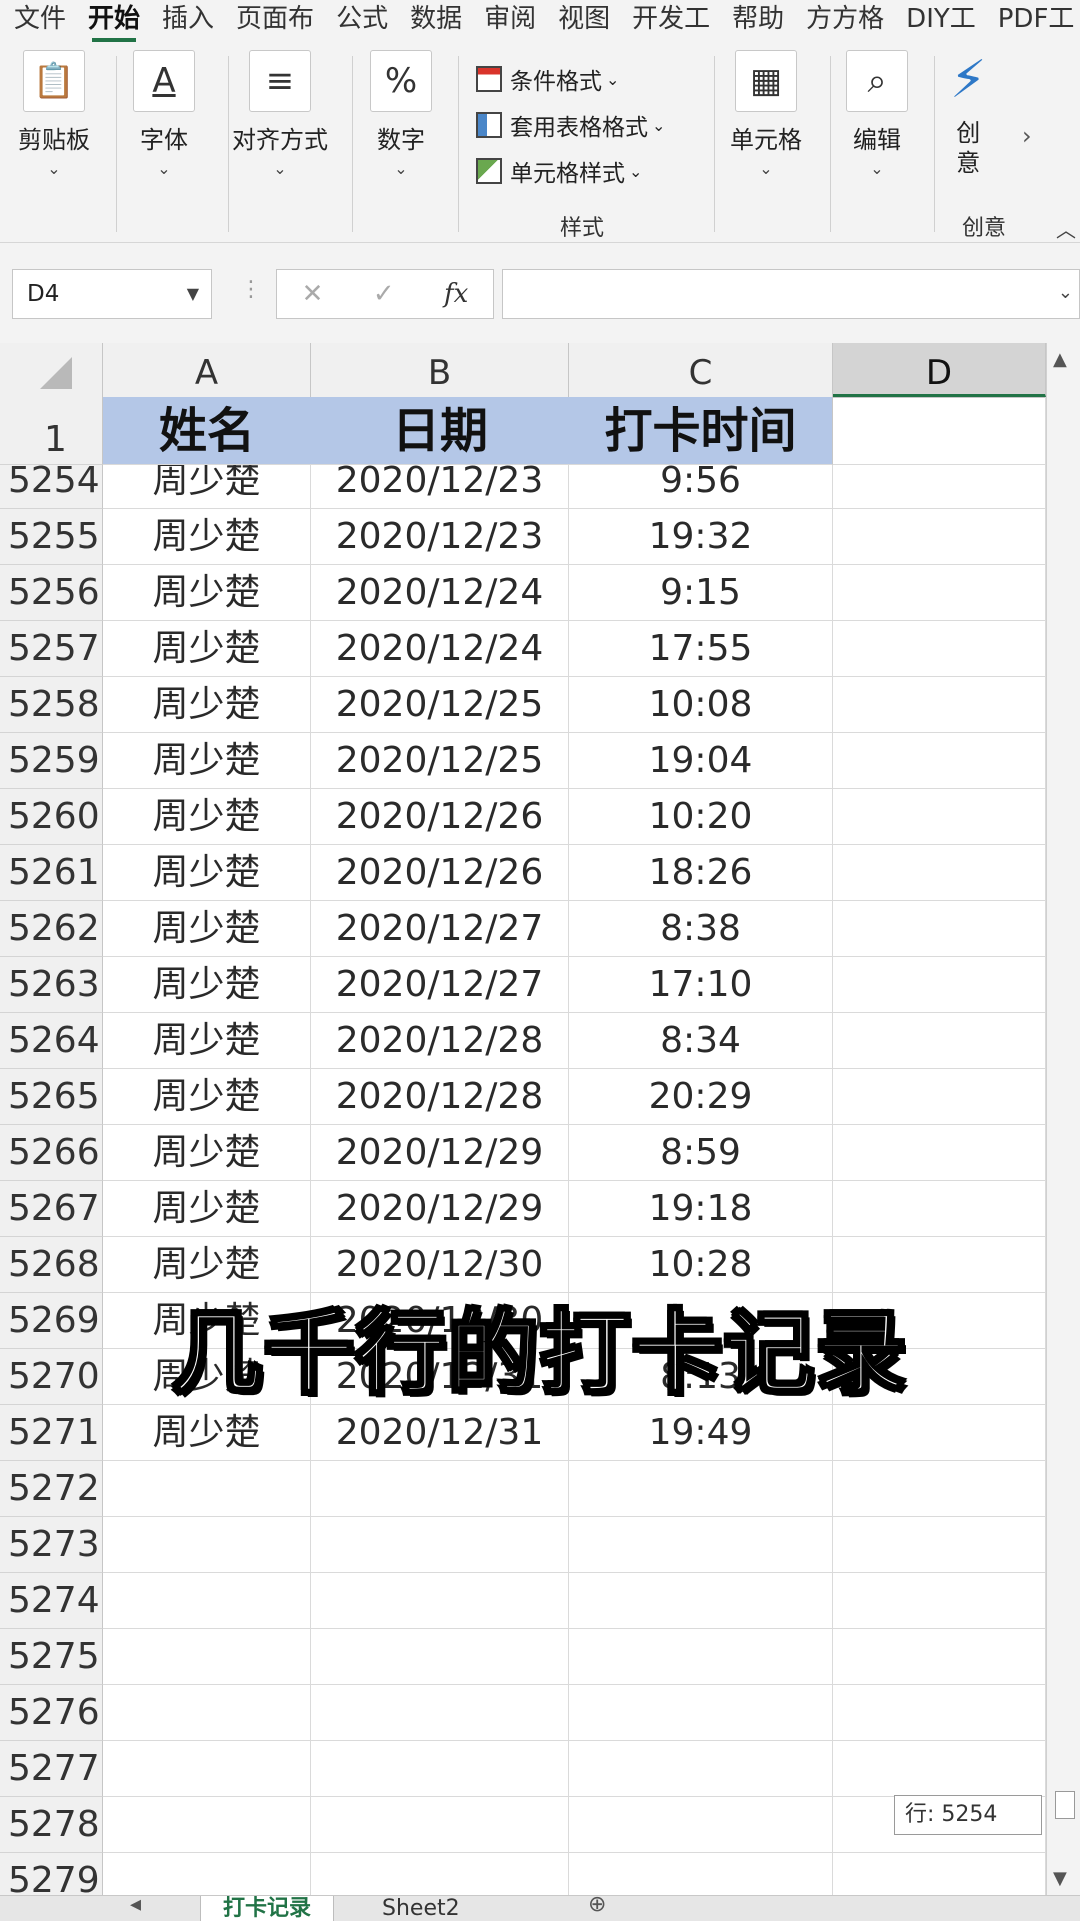 The width and height of the screenshot is (1080, 1921). What do you see at coordinates (207, 370) in the screenshot?
I see `column-header-a: A` at bounding box center [207, 370].